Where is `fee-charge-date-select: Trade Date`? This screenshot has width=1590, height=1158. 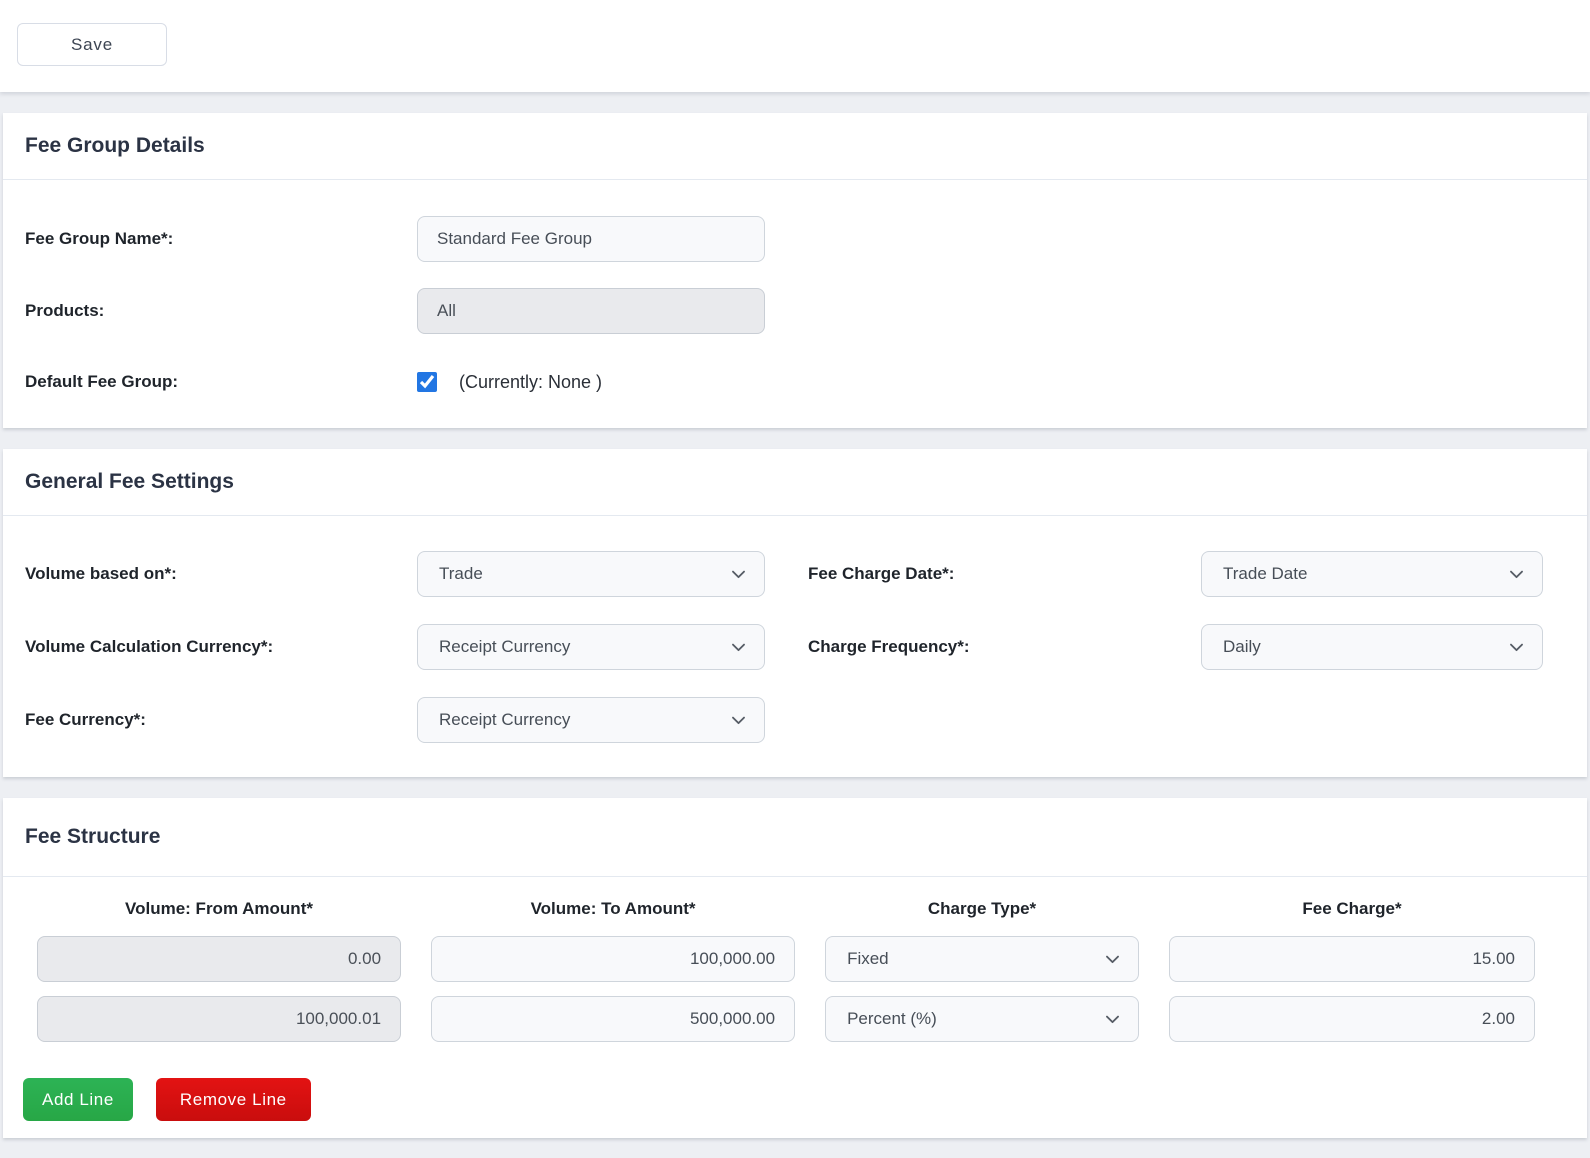
fee-charge-date-select: Trade Date is located at coordinates (1372, 574).